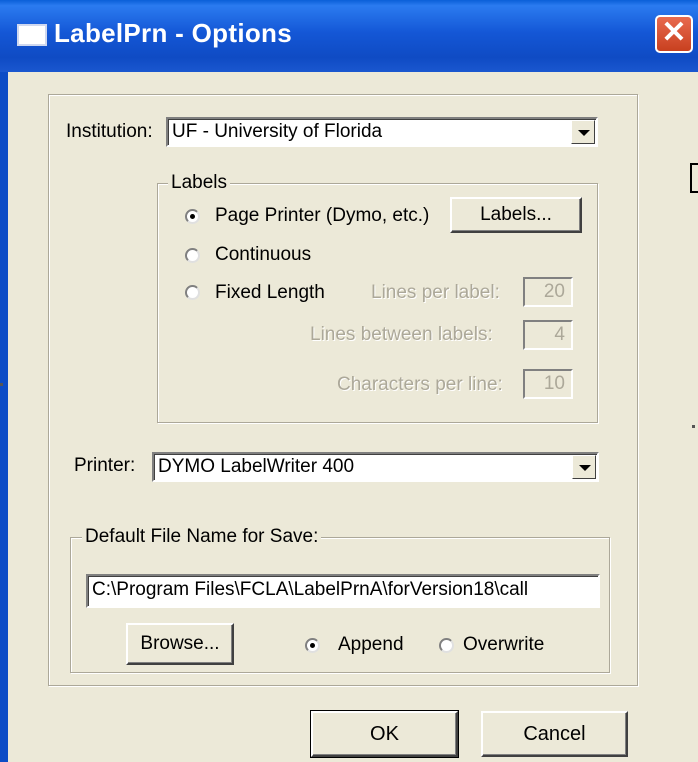 The image size is (698, 762). I want to click on window-frame-left, so click(4, 417).